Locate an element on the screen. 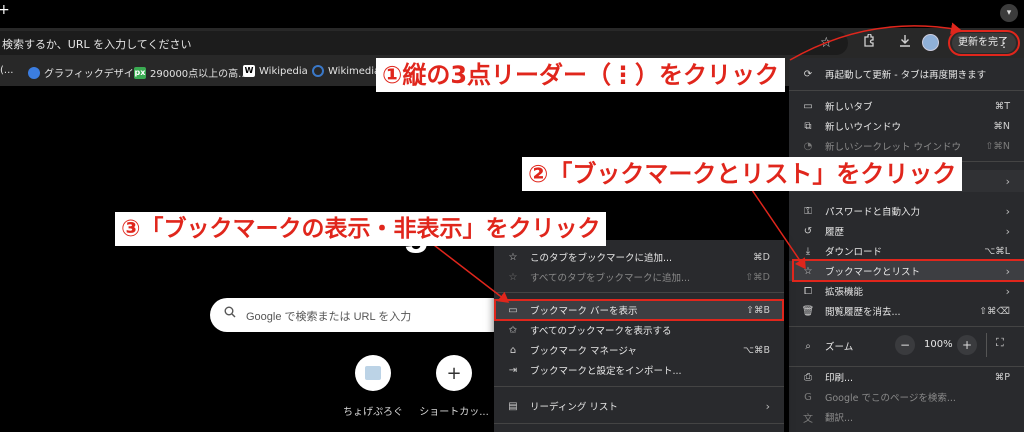 The width and height of the screenshot is (1024, 432). annotation-step2: ②「ブックマークとリスト」をクリック is located at coordinates (742, 174).